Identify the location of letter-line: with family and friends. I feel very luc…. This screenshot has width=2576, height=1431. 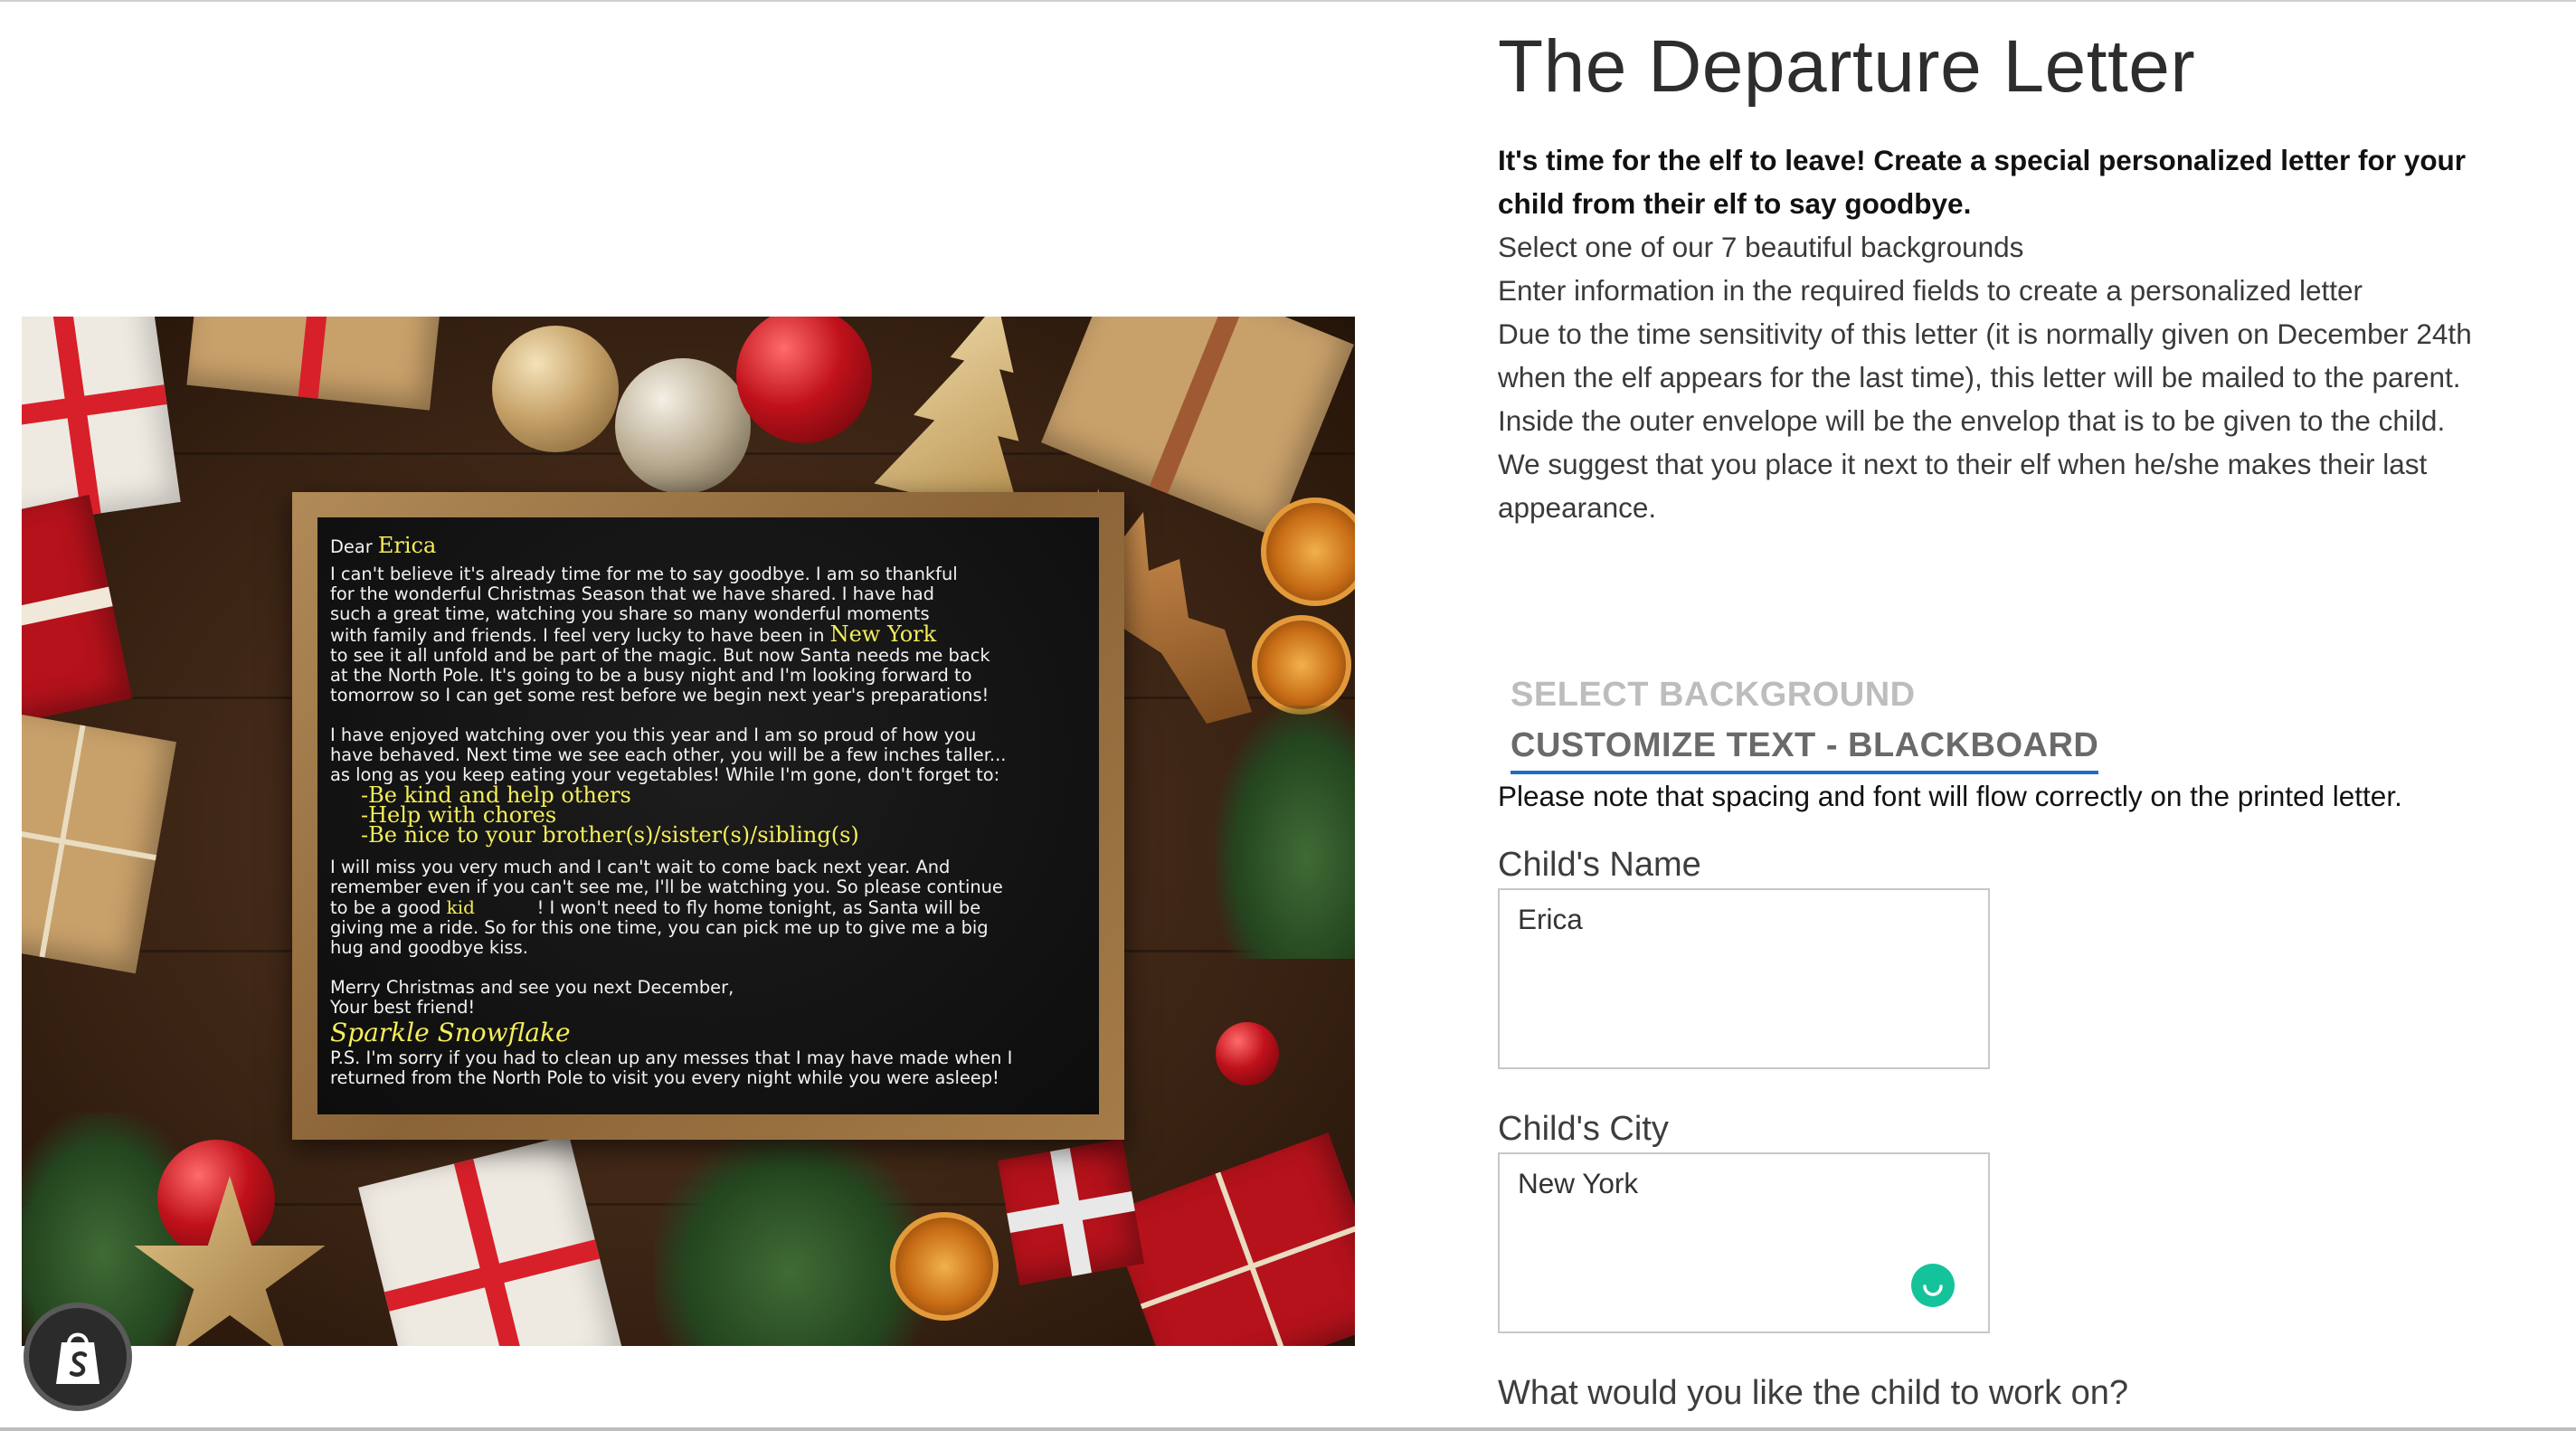
(577, 635).